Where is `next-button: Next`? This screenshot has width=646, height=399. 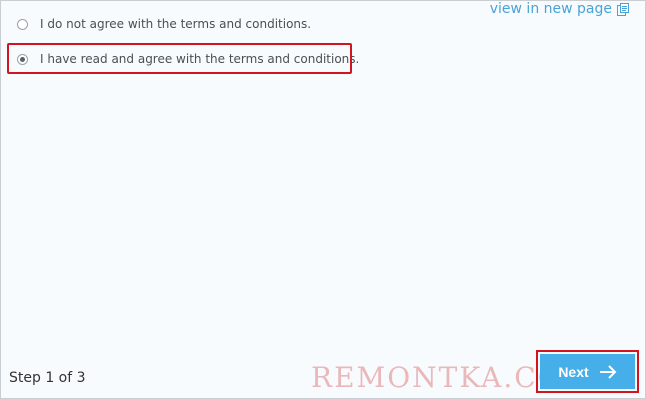
next-button: Next is located at coordinates (587, 371).